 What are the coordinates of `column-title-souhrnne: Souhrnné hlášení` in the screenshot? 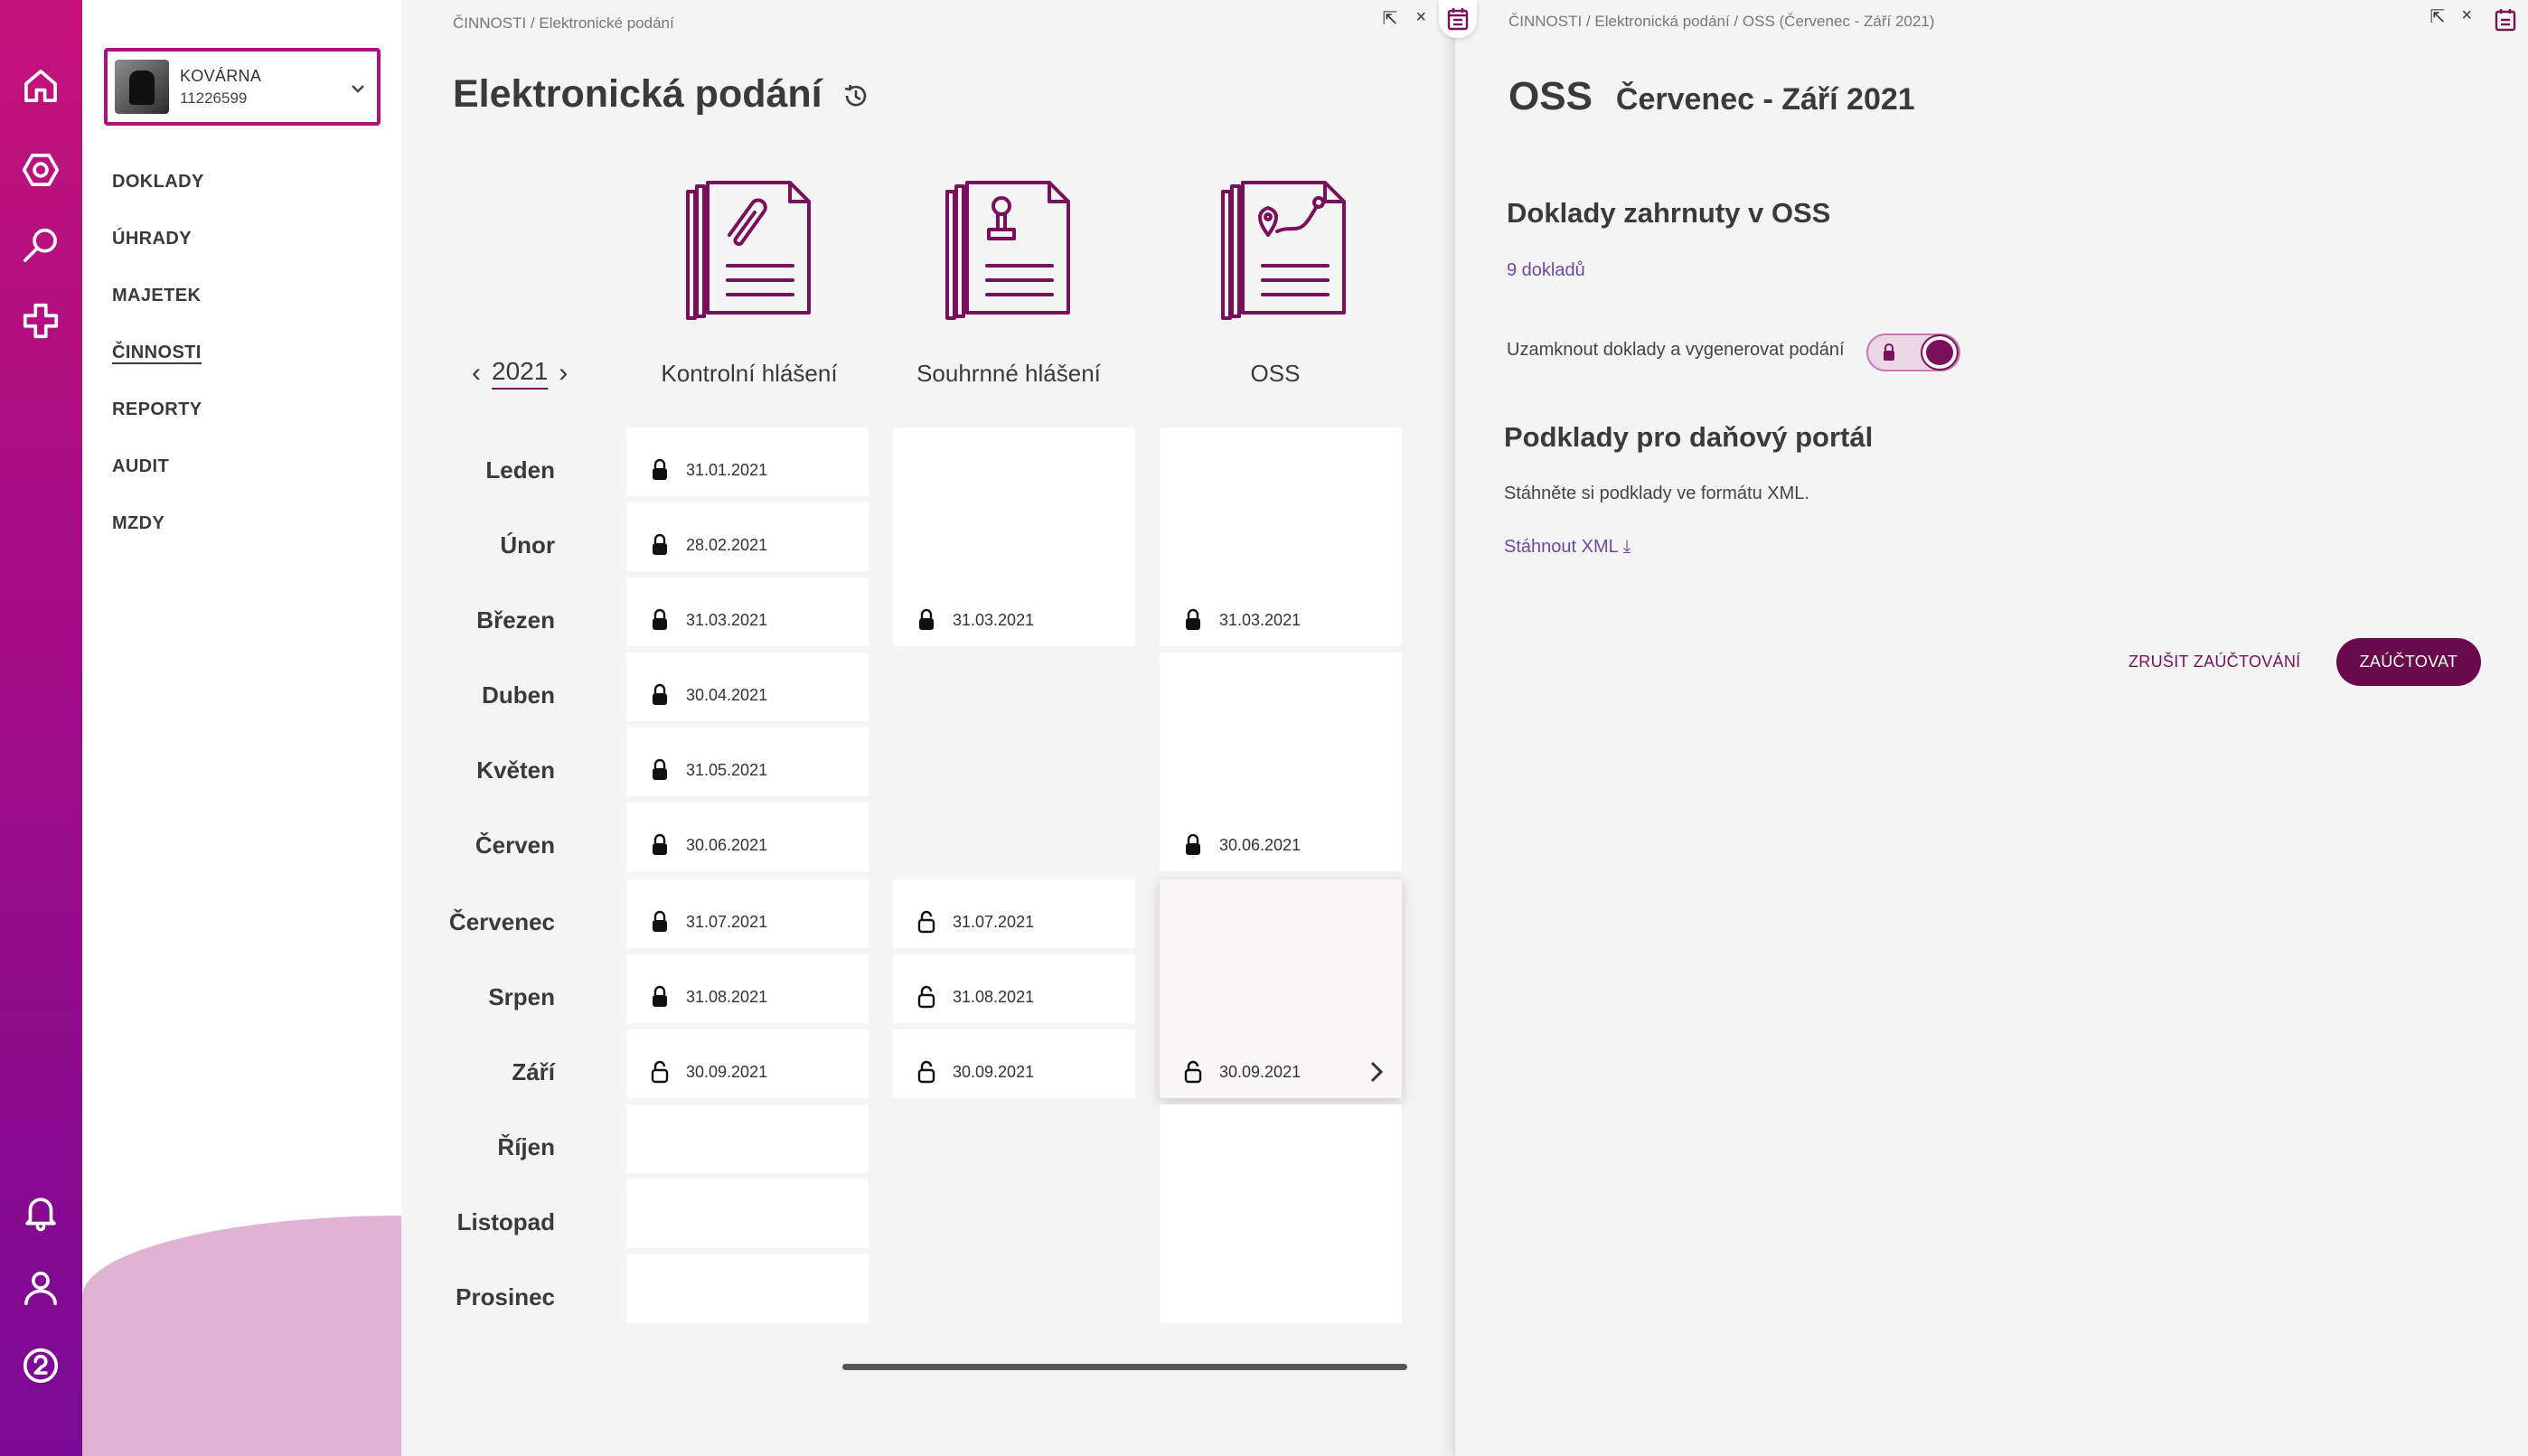 It's located at (1008, 373).